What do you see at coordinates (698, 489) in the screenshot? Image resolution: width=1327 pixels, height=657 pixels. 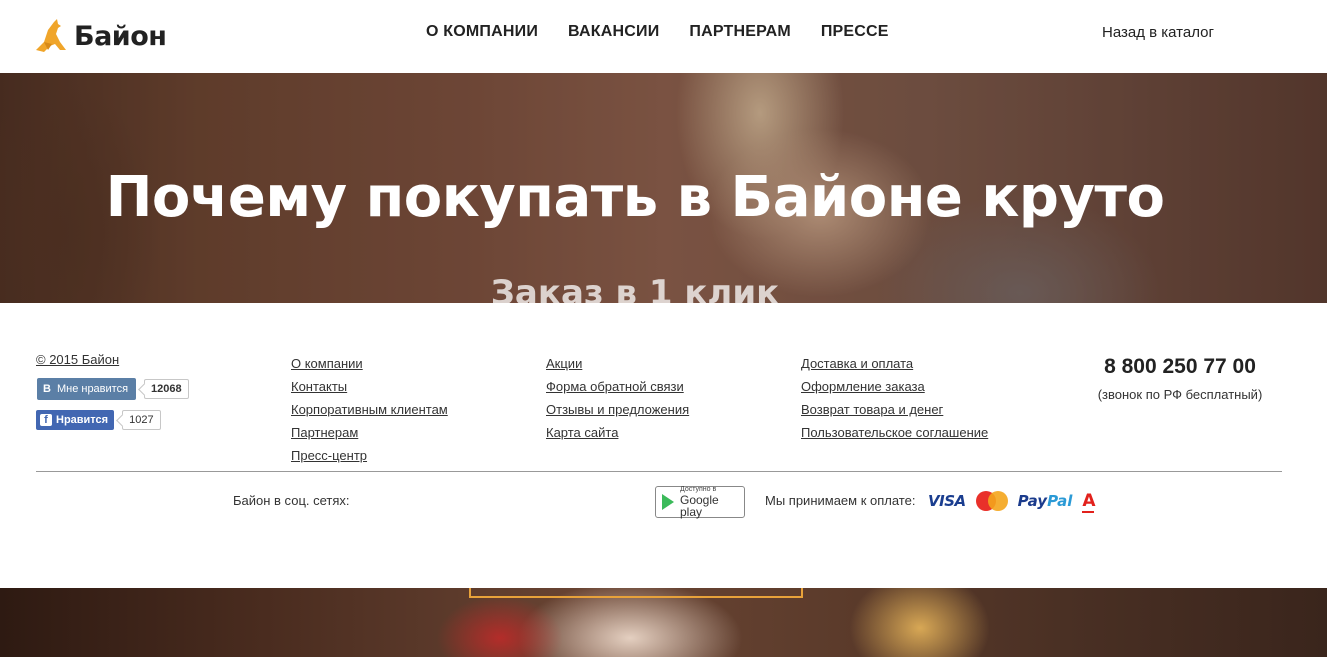 I see `google-play-small-text: Доступно в` at bounding box center [698, 489].